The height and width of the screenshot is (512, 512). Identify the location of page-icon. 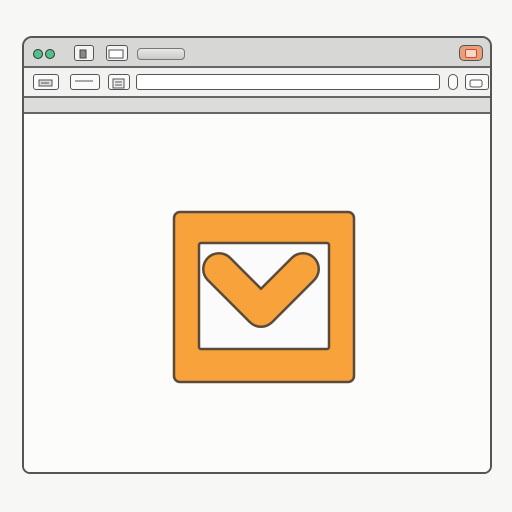
(83, 54).